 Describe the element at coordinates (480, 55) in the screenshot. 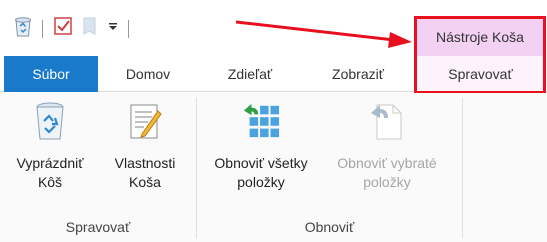

I see `highlight-box` at that location.